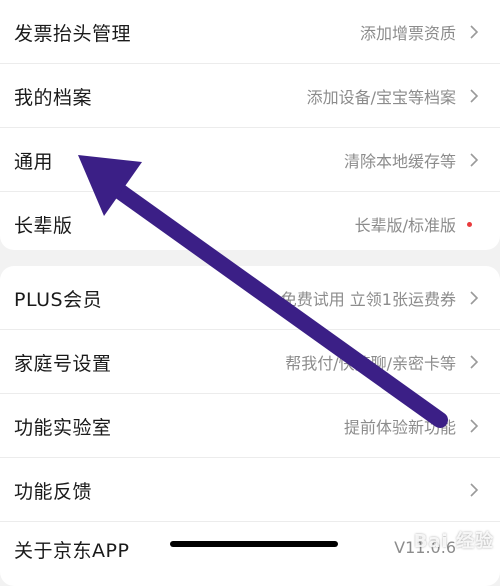  What do you see at coordinates (370, 363) in the screenshot?
I see `row-value: 帮我付/快捷聊/亲密卡等` at bounding box center [370, 363].